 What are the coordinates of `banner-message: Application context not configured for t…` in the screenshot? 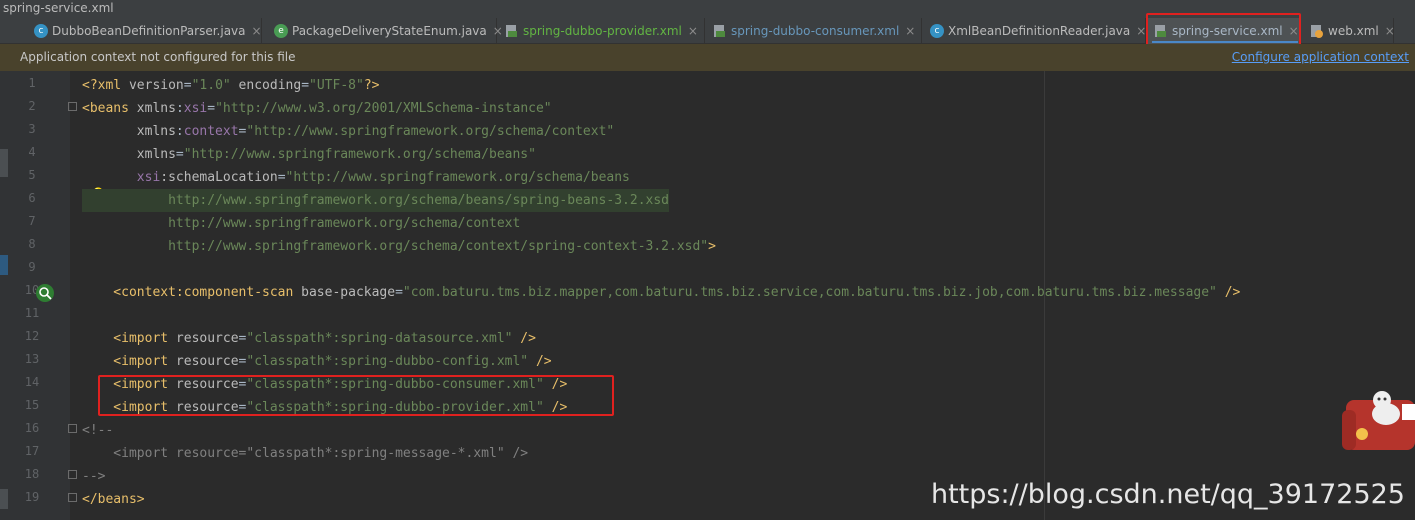 It's located at (158, 57).